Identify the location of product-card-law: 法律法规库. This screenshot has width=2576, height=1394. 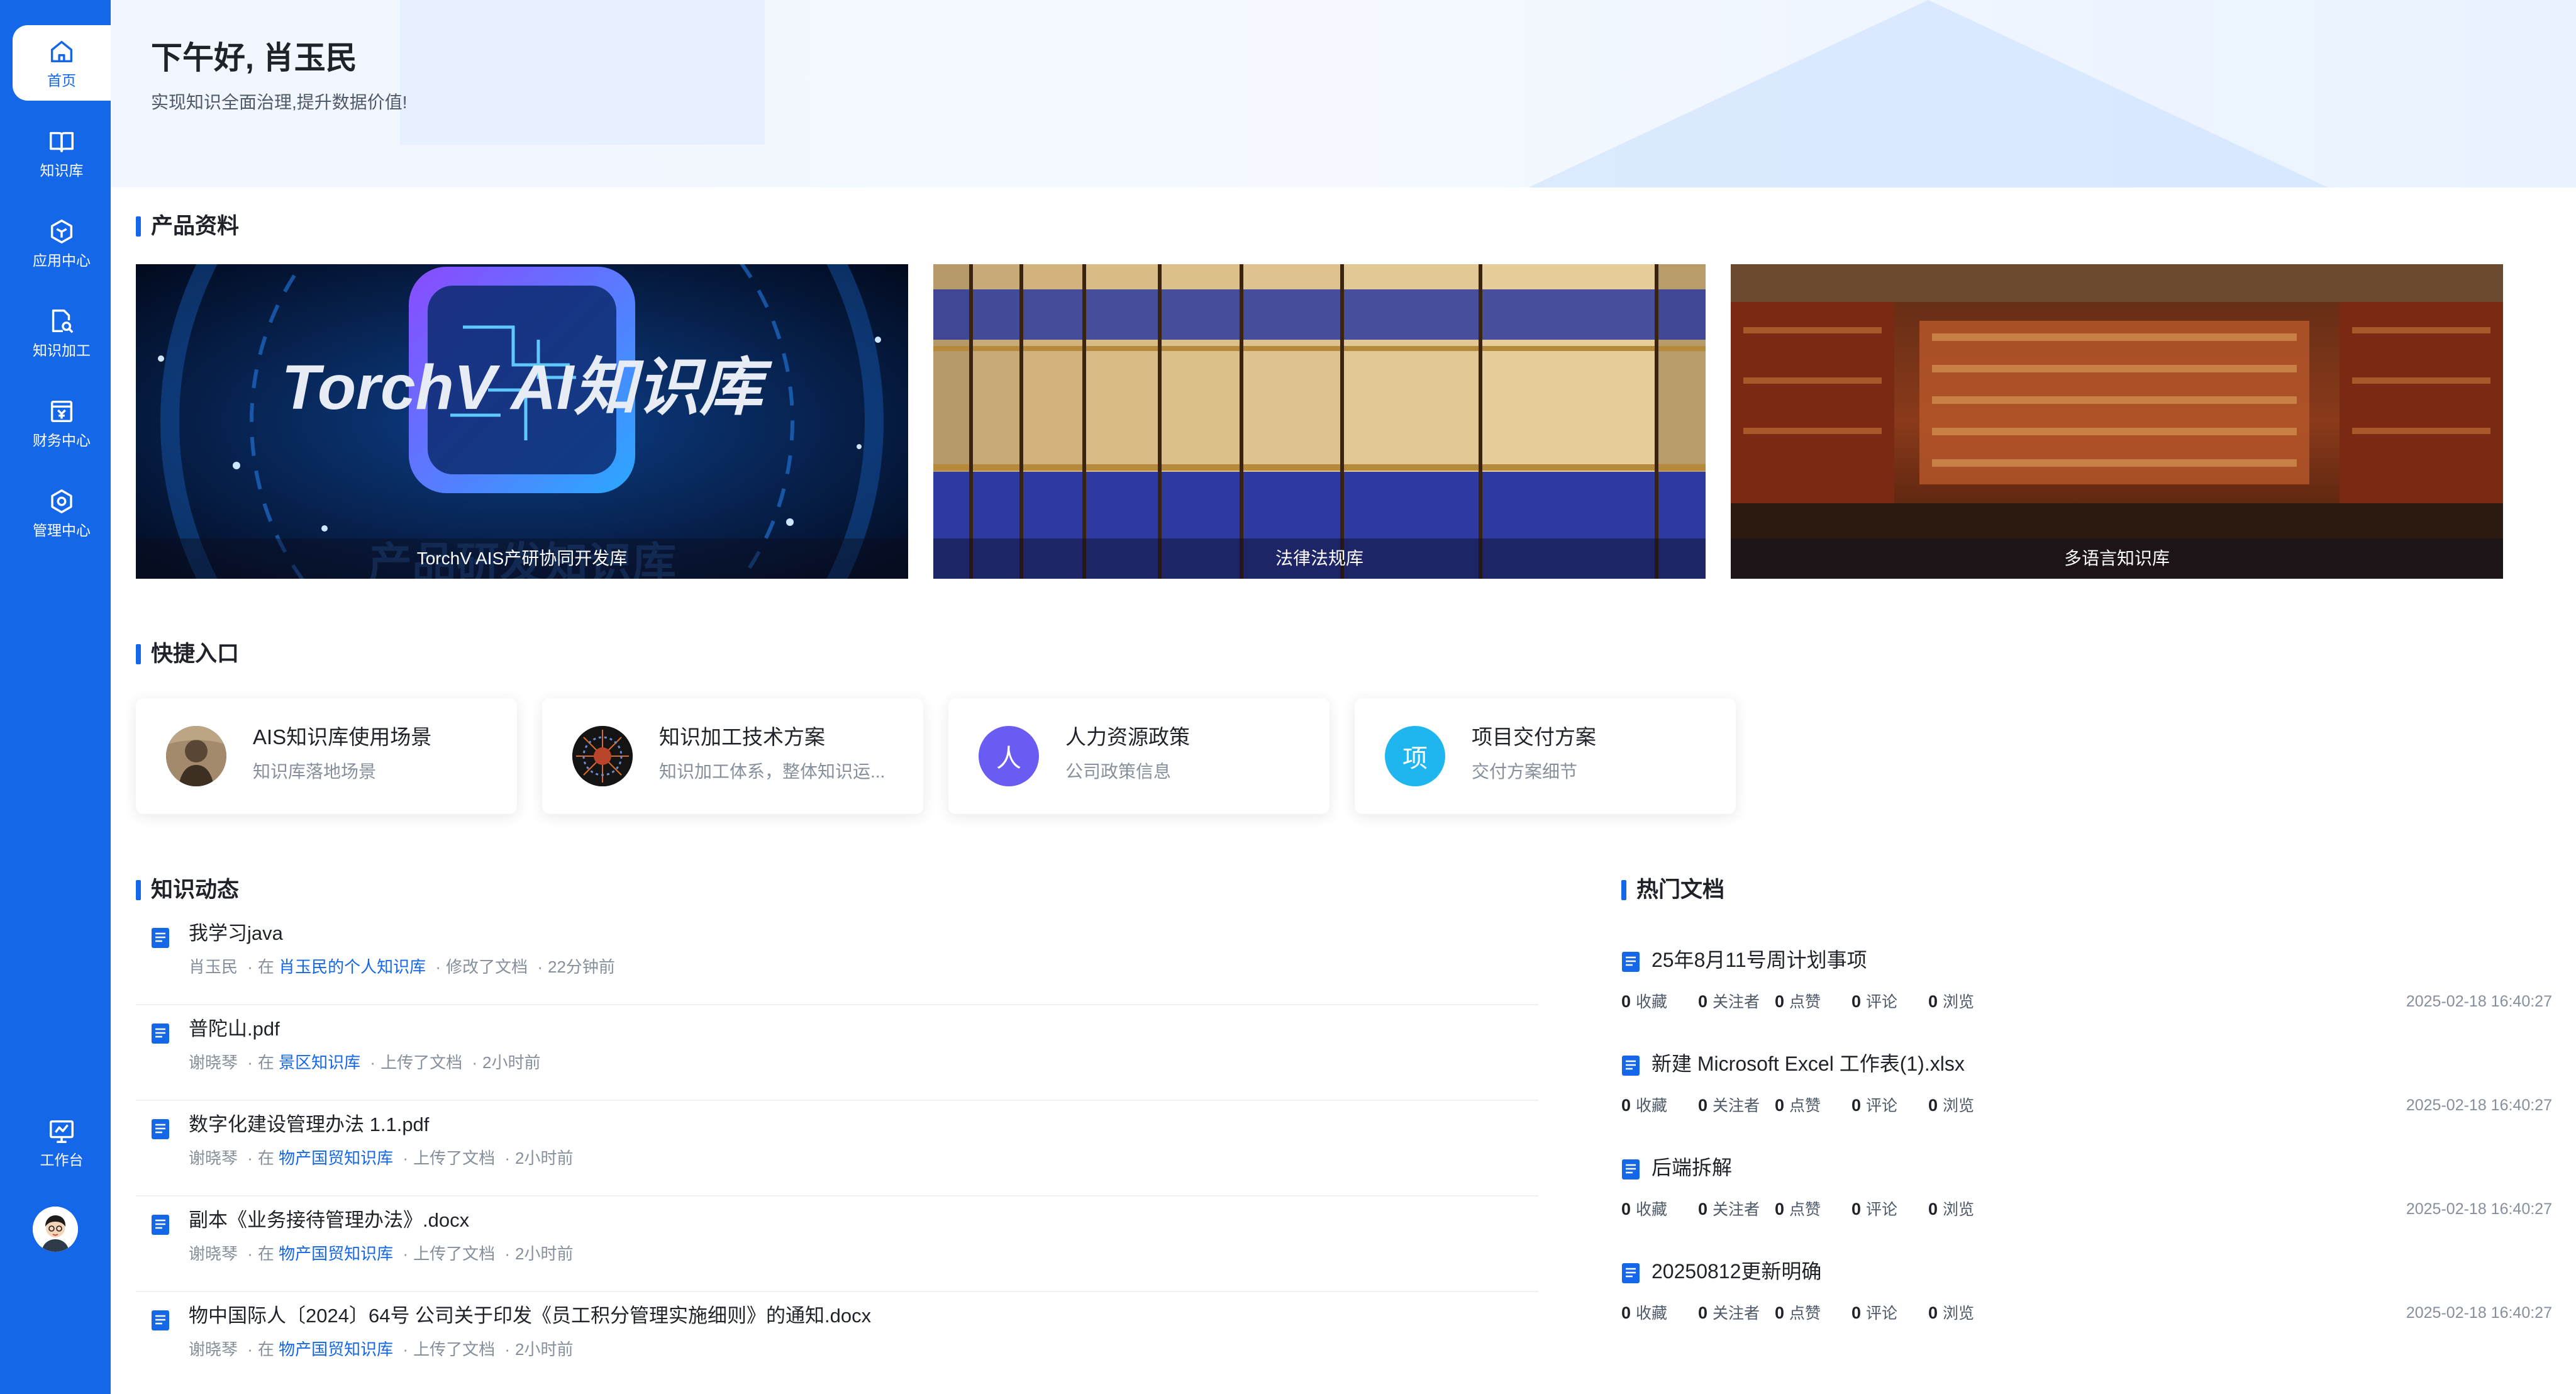
(1319, 421).